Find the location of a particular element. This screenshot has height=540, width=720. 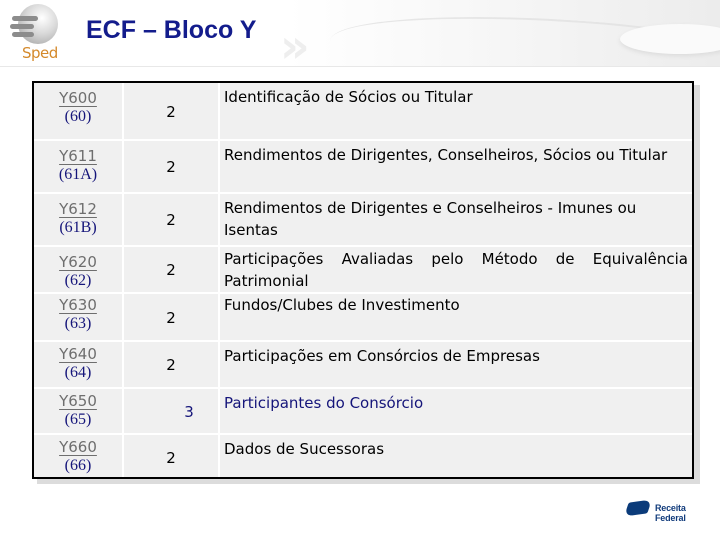

code-cell: Y630 (63) is located at coordinates (79, 317).